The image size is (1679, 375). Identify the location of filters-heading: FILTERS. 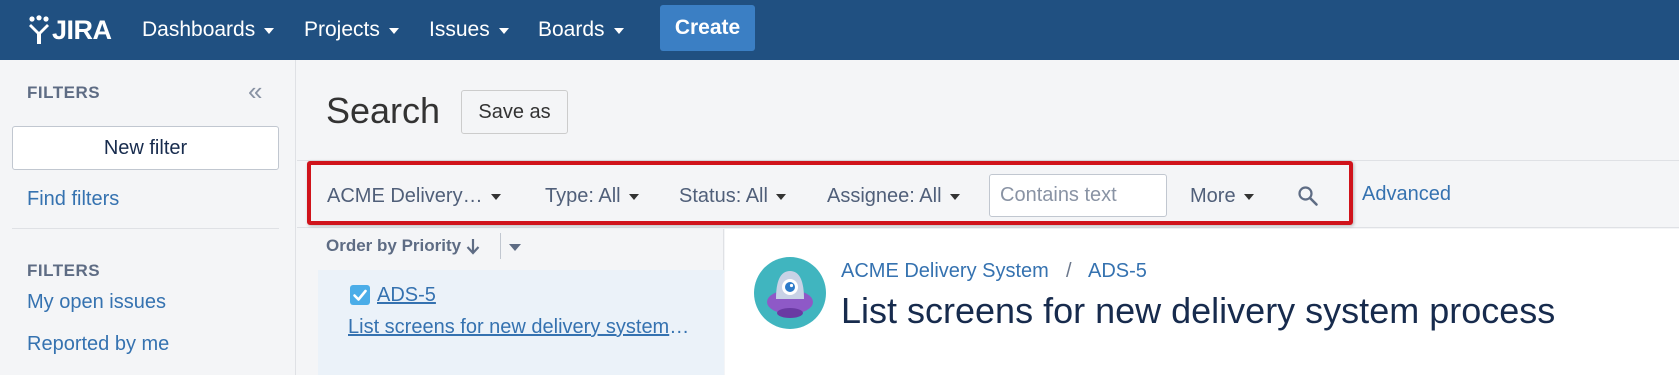
(64, 270).